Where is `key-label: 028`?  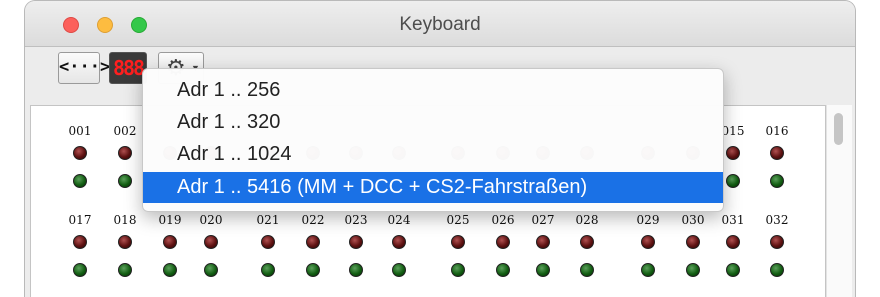 key-label: 028 is located at coordinates (587, 220).